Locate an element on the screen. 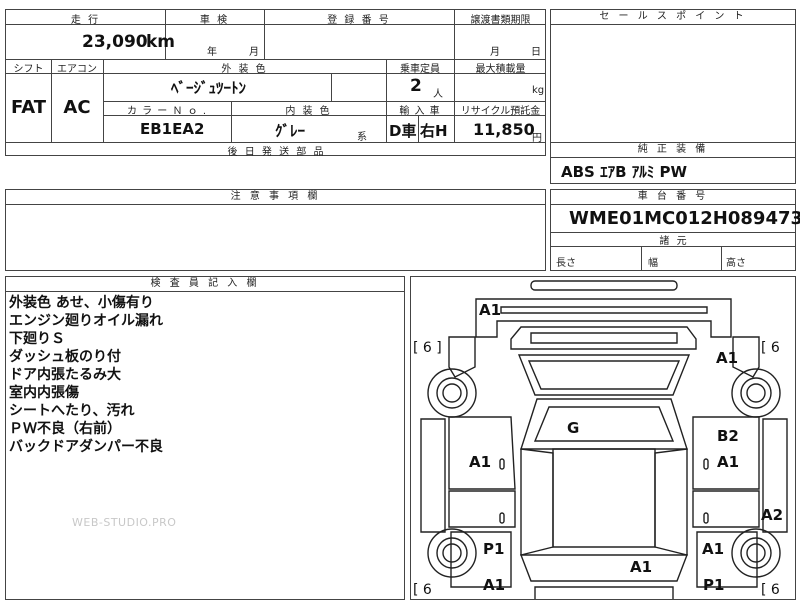 Image resolution: width=800 pixels, height=600 pixels. inspector-note-line: シートへたり、汚れ is located at coordinates (72, 411).